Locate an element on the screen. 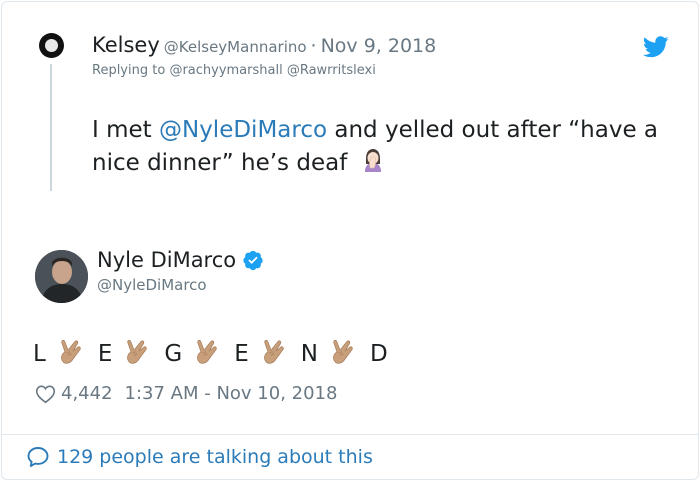 This screenshot has height=481, width=700. reply-mentions-link: @rachyymarshall @Rawrritslexi is located at coordinates (272, 70).